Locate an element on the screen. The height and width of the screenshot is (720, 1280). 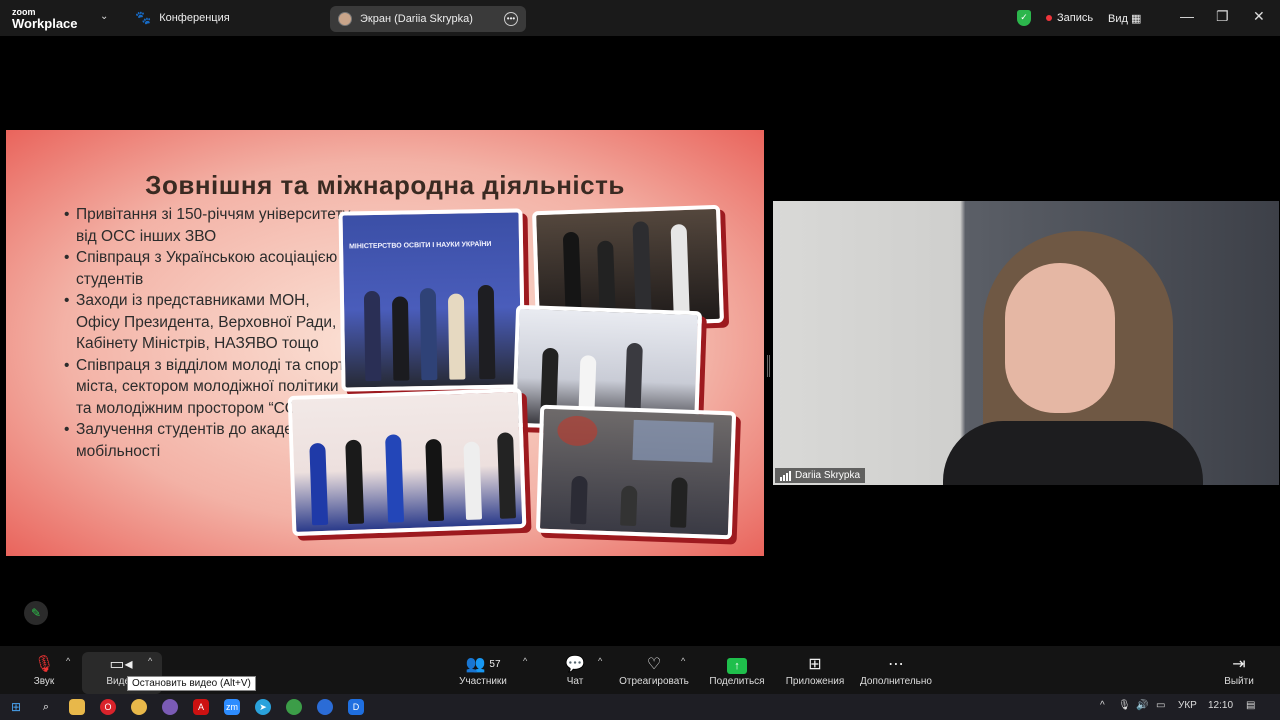
audio-options-caret: ^ is located at coordinates (70, 670).